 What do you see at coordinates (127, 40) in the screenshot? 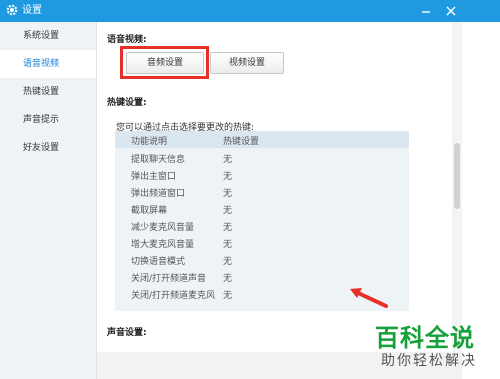
I see `voice-video-title: 语音视频:` at bounding box center [127, 40].